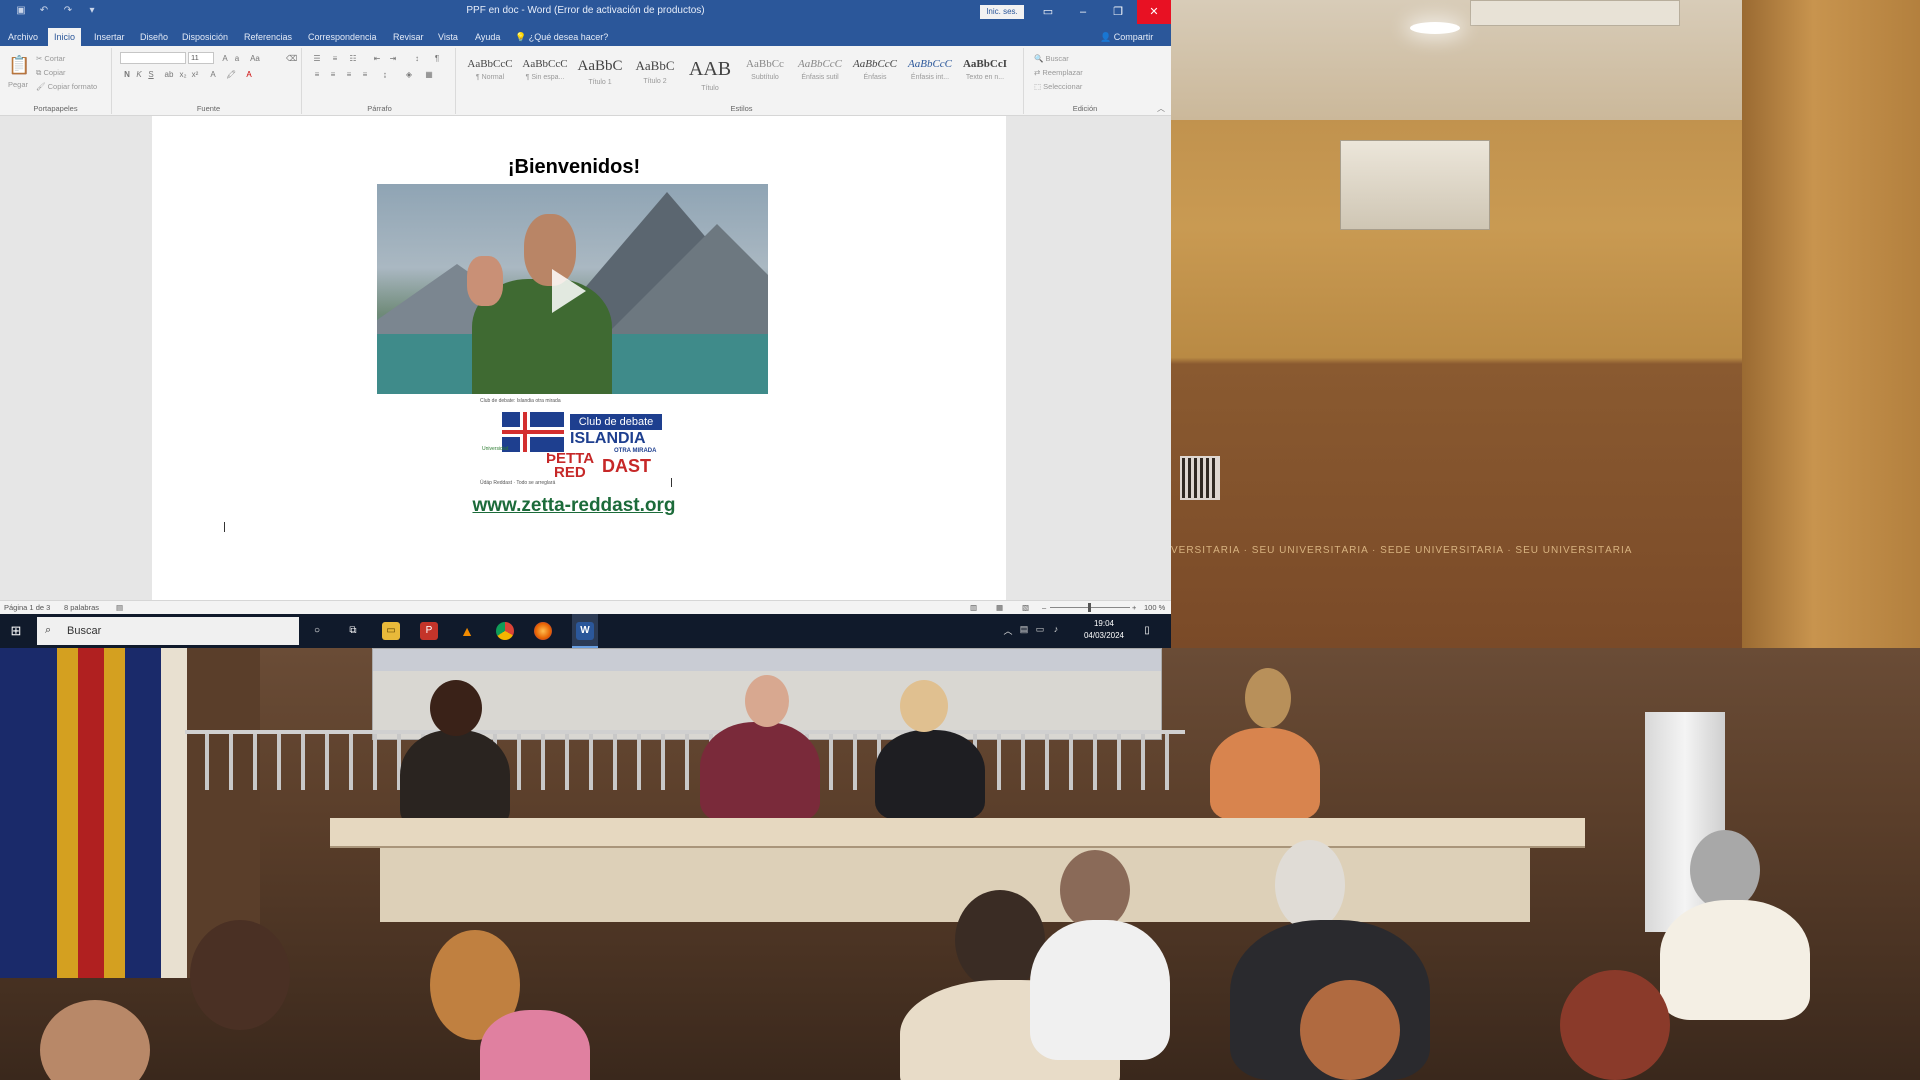  Describe the element at coordinates (168, 631) in the screenshot. I see `taskbar-search: ⌕ Buscar` at that location.